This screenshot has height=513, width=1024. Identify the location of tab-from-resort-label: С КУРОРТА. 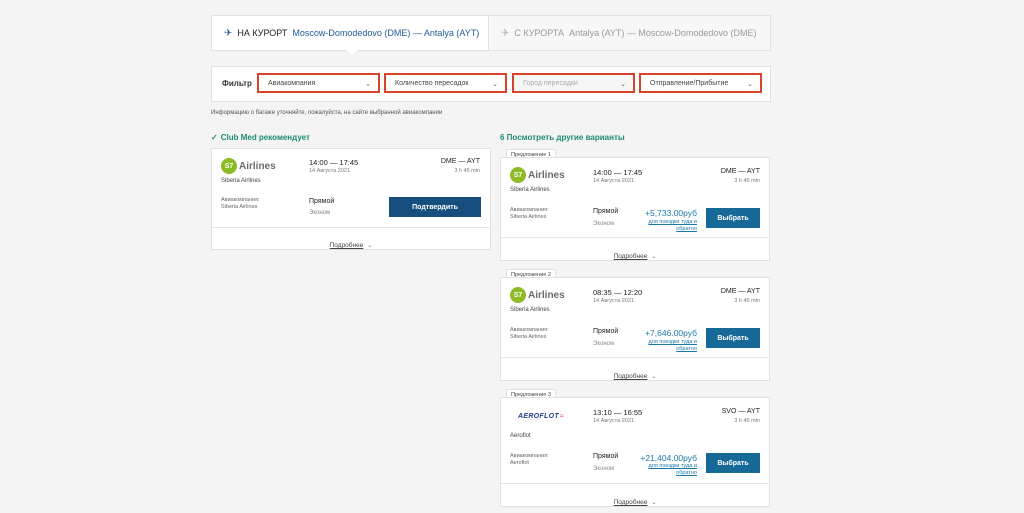
(539, 33).